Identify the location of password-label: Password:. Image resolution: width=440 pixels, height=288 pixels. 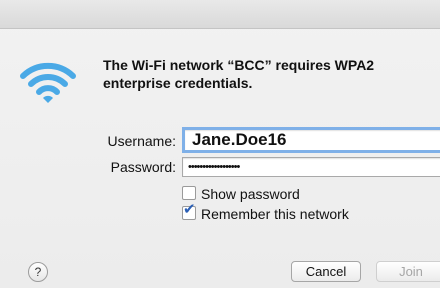
(143, 167).